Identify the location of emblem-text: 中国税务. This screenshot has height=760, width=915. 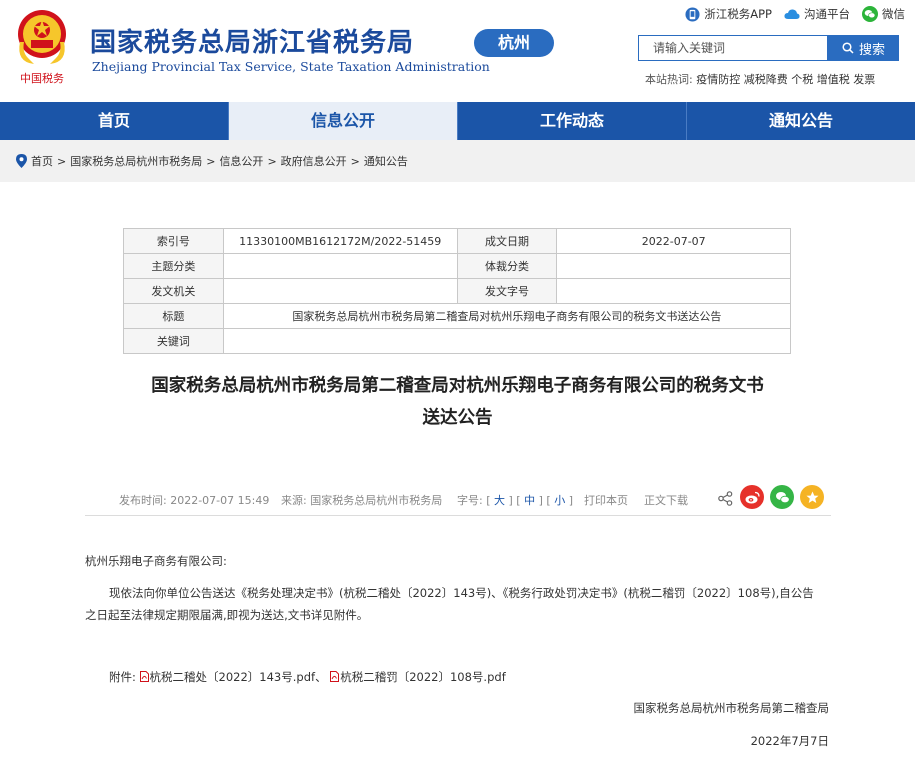
(42, 78).